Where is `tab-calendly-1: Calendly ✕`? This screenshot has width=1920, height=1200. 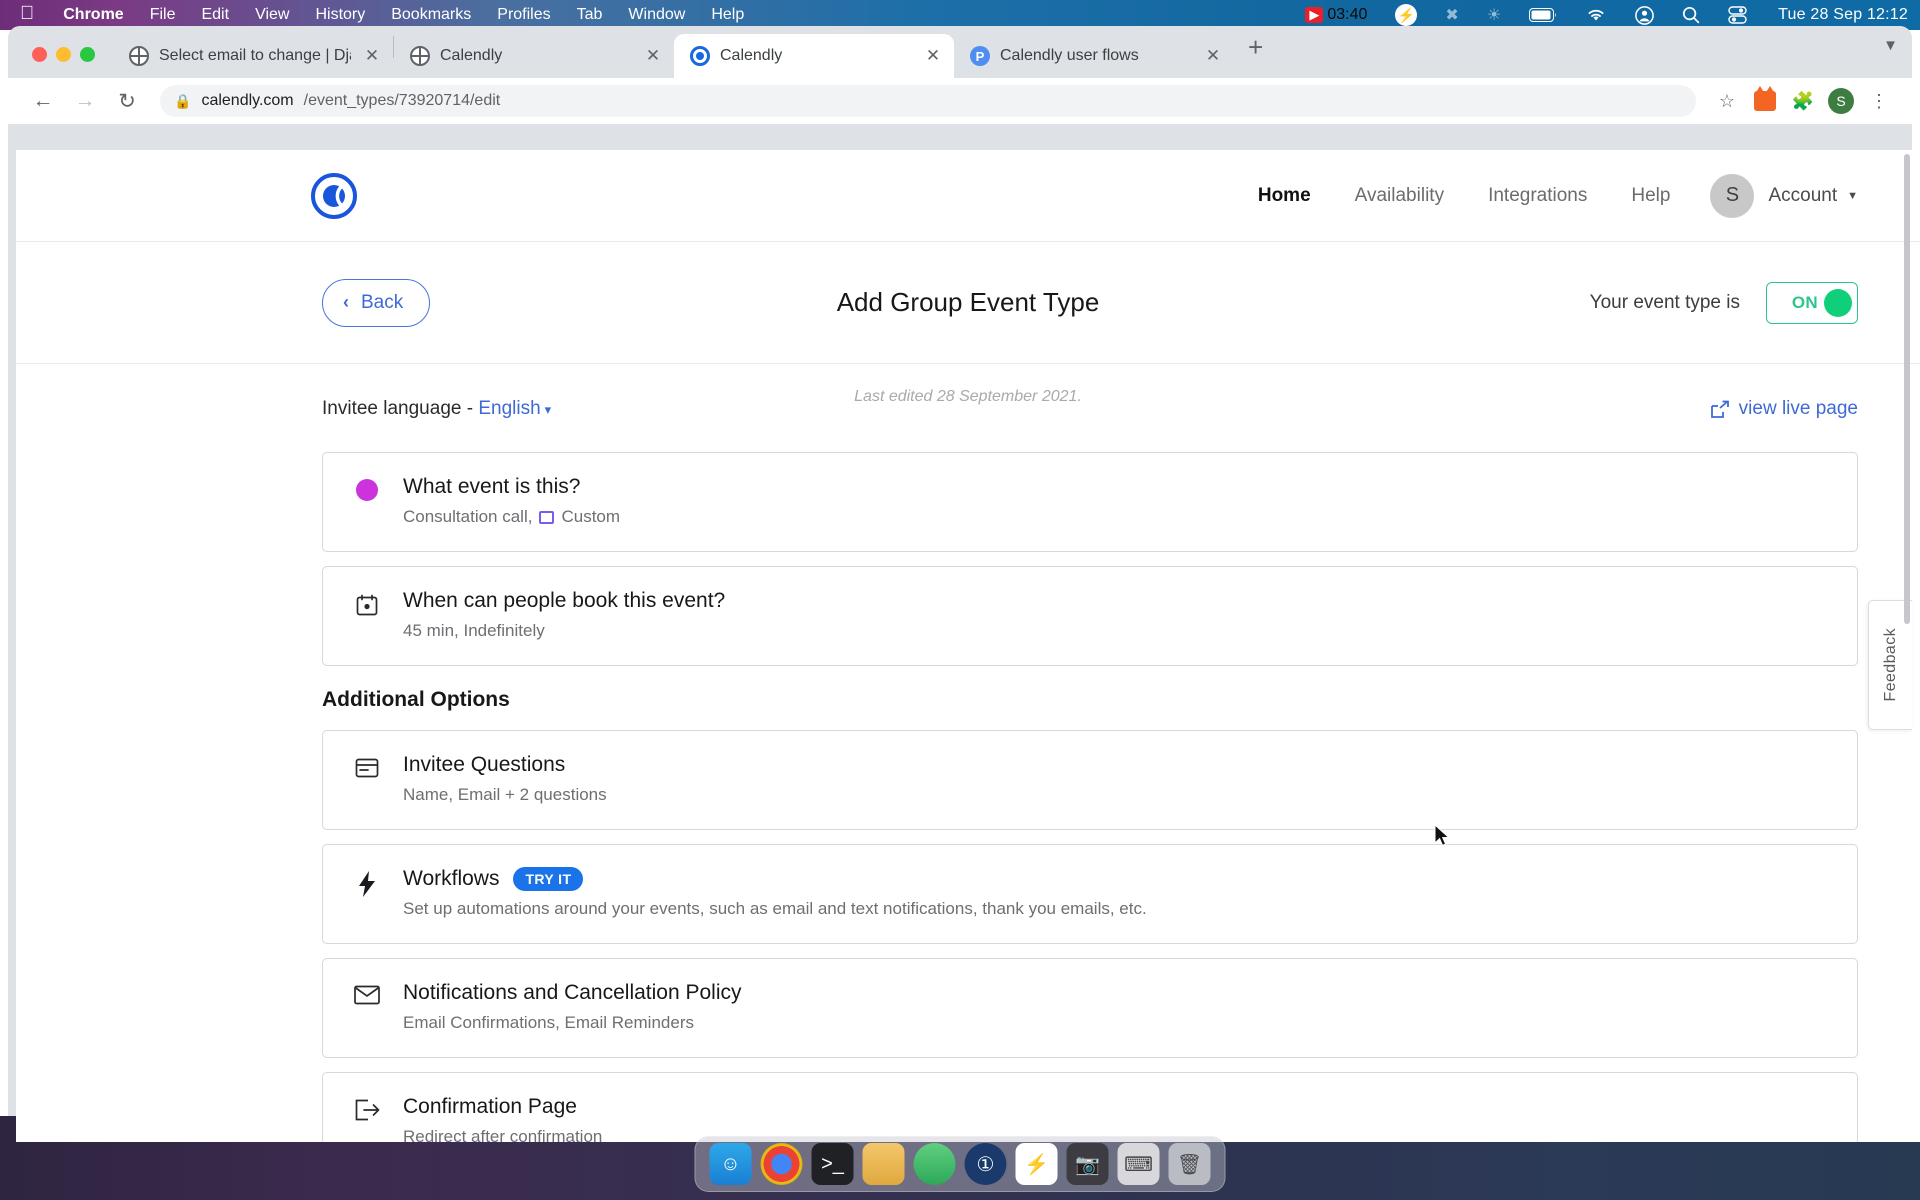
tab-calendly-1: Calendly ✕ is located at coordinates (534, 56).